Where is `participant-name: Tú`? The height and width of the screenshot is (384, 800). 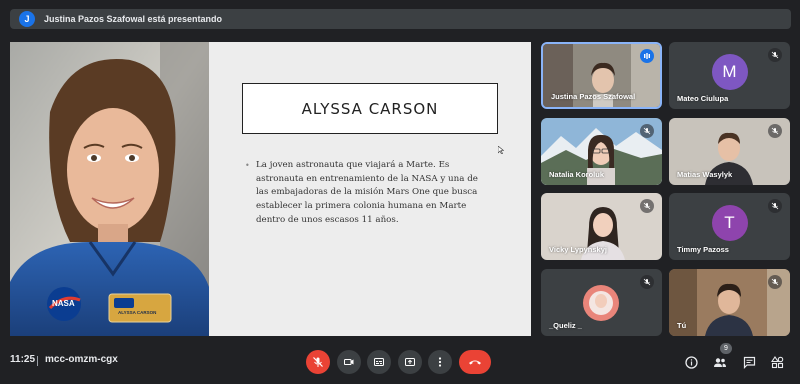
participant-name: Tú is located at coordinates (682, 325).